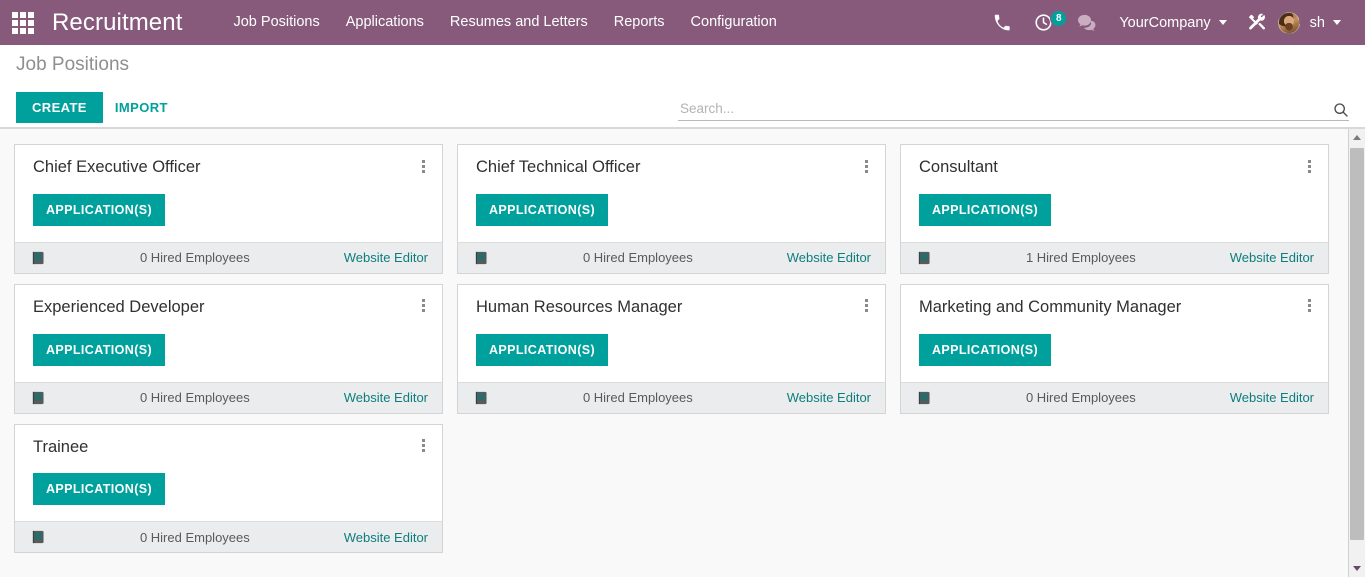 This screenshot has width=1365, height=577. I want to click on menu-item-configuration: Configuration, so click(734, 22).